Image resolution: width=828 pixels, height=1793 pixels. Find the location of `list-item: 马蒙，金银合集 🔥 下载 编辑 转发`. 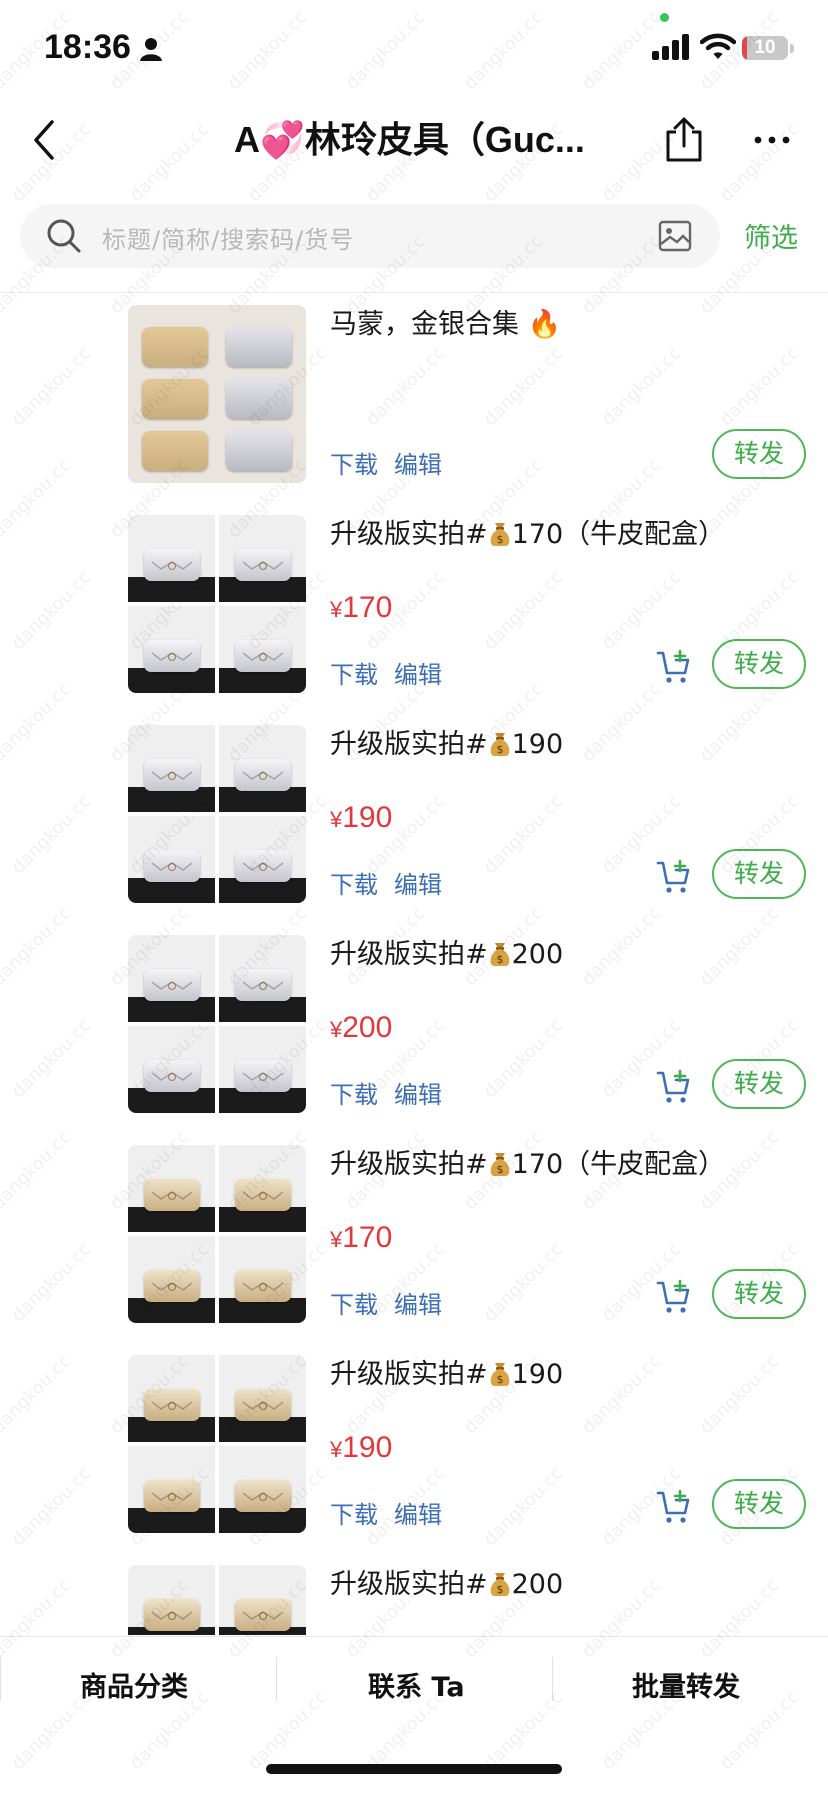

list-item: 马蒙，金银合集 🔥 下载 编辑 转发 is located at coordinates (414, 398).